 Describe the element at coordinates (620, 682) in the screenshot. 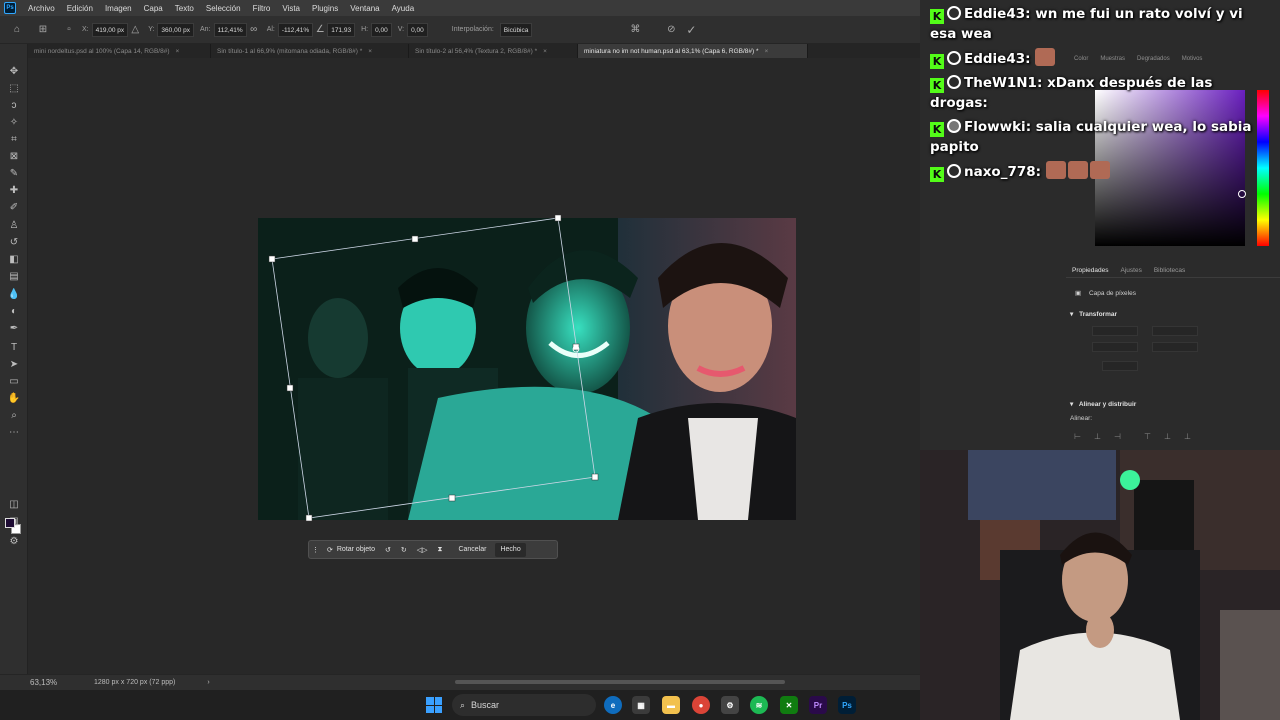

I see `horizontal-scrollbar` at that location.